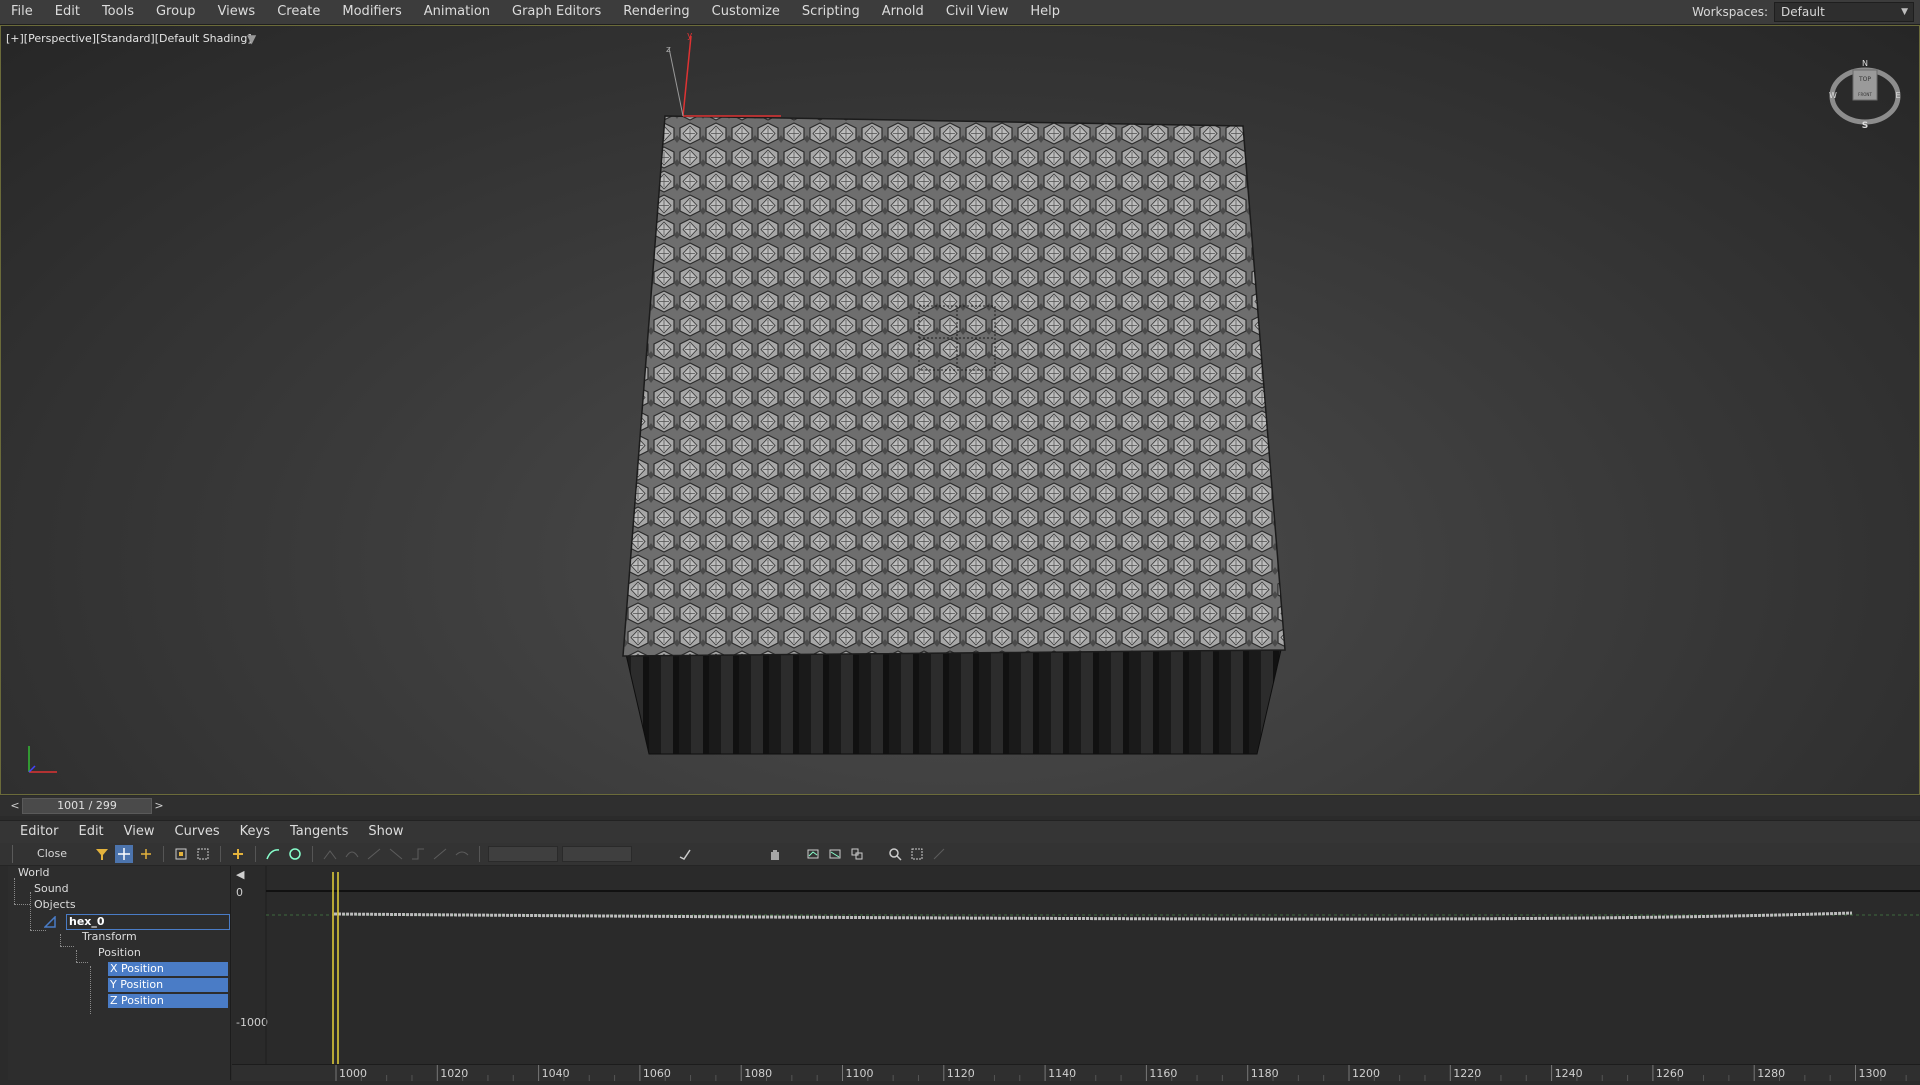 The width and height of the screenshot is (1920, 1085). I want to click on zoom-icon, so click(895, 854).